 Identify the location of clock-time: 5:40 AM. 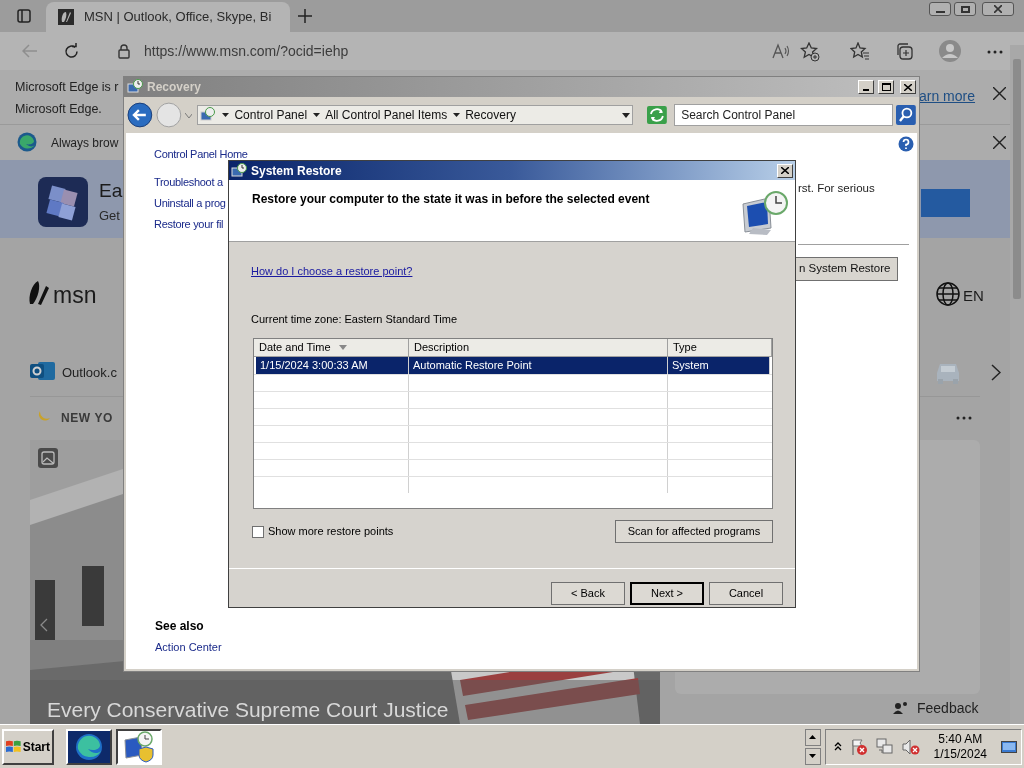
(960, 739).